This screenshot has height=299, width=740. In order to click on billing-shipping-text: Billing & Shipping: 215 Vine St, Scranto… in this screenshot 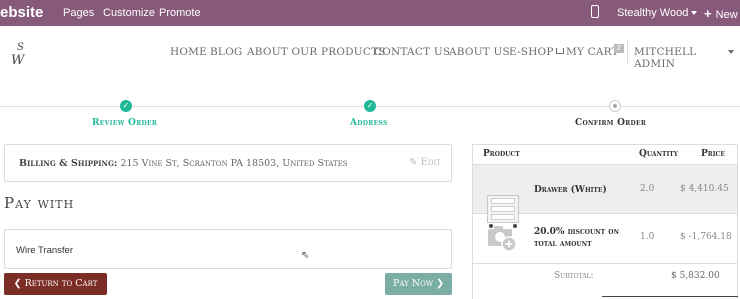, I will do `click(183, 163)`.